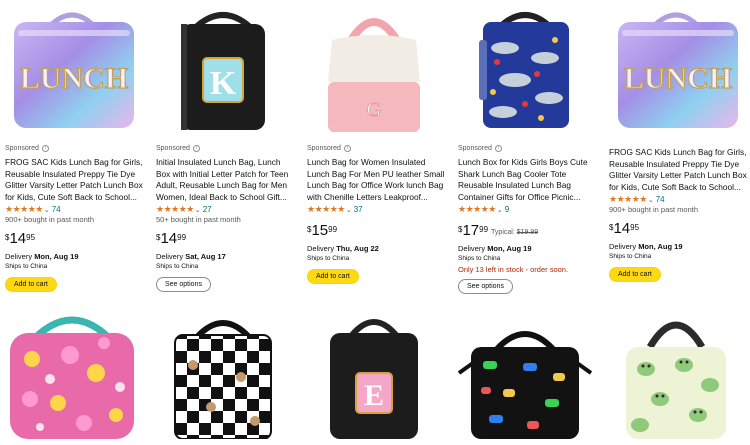 The image size is (750, 445). Describe the element at coordinates (507, 209) in the screenshot. I see `review-count: 9` at that location.